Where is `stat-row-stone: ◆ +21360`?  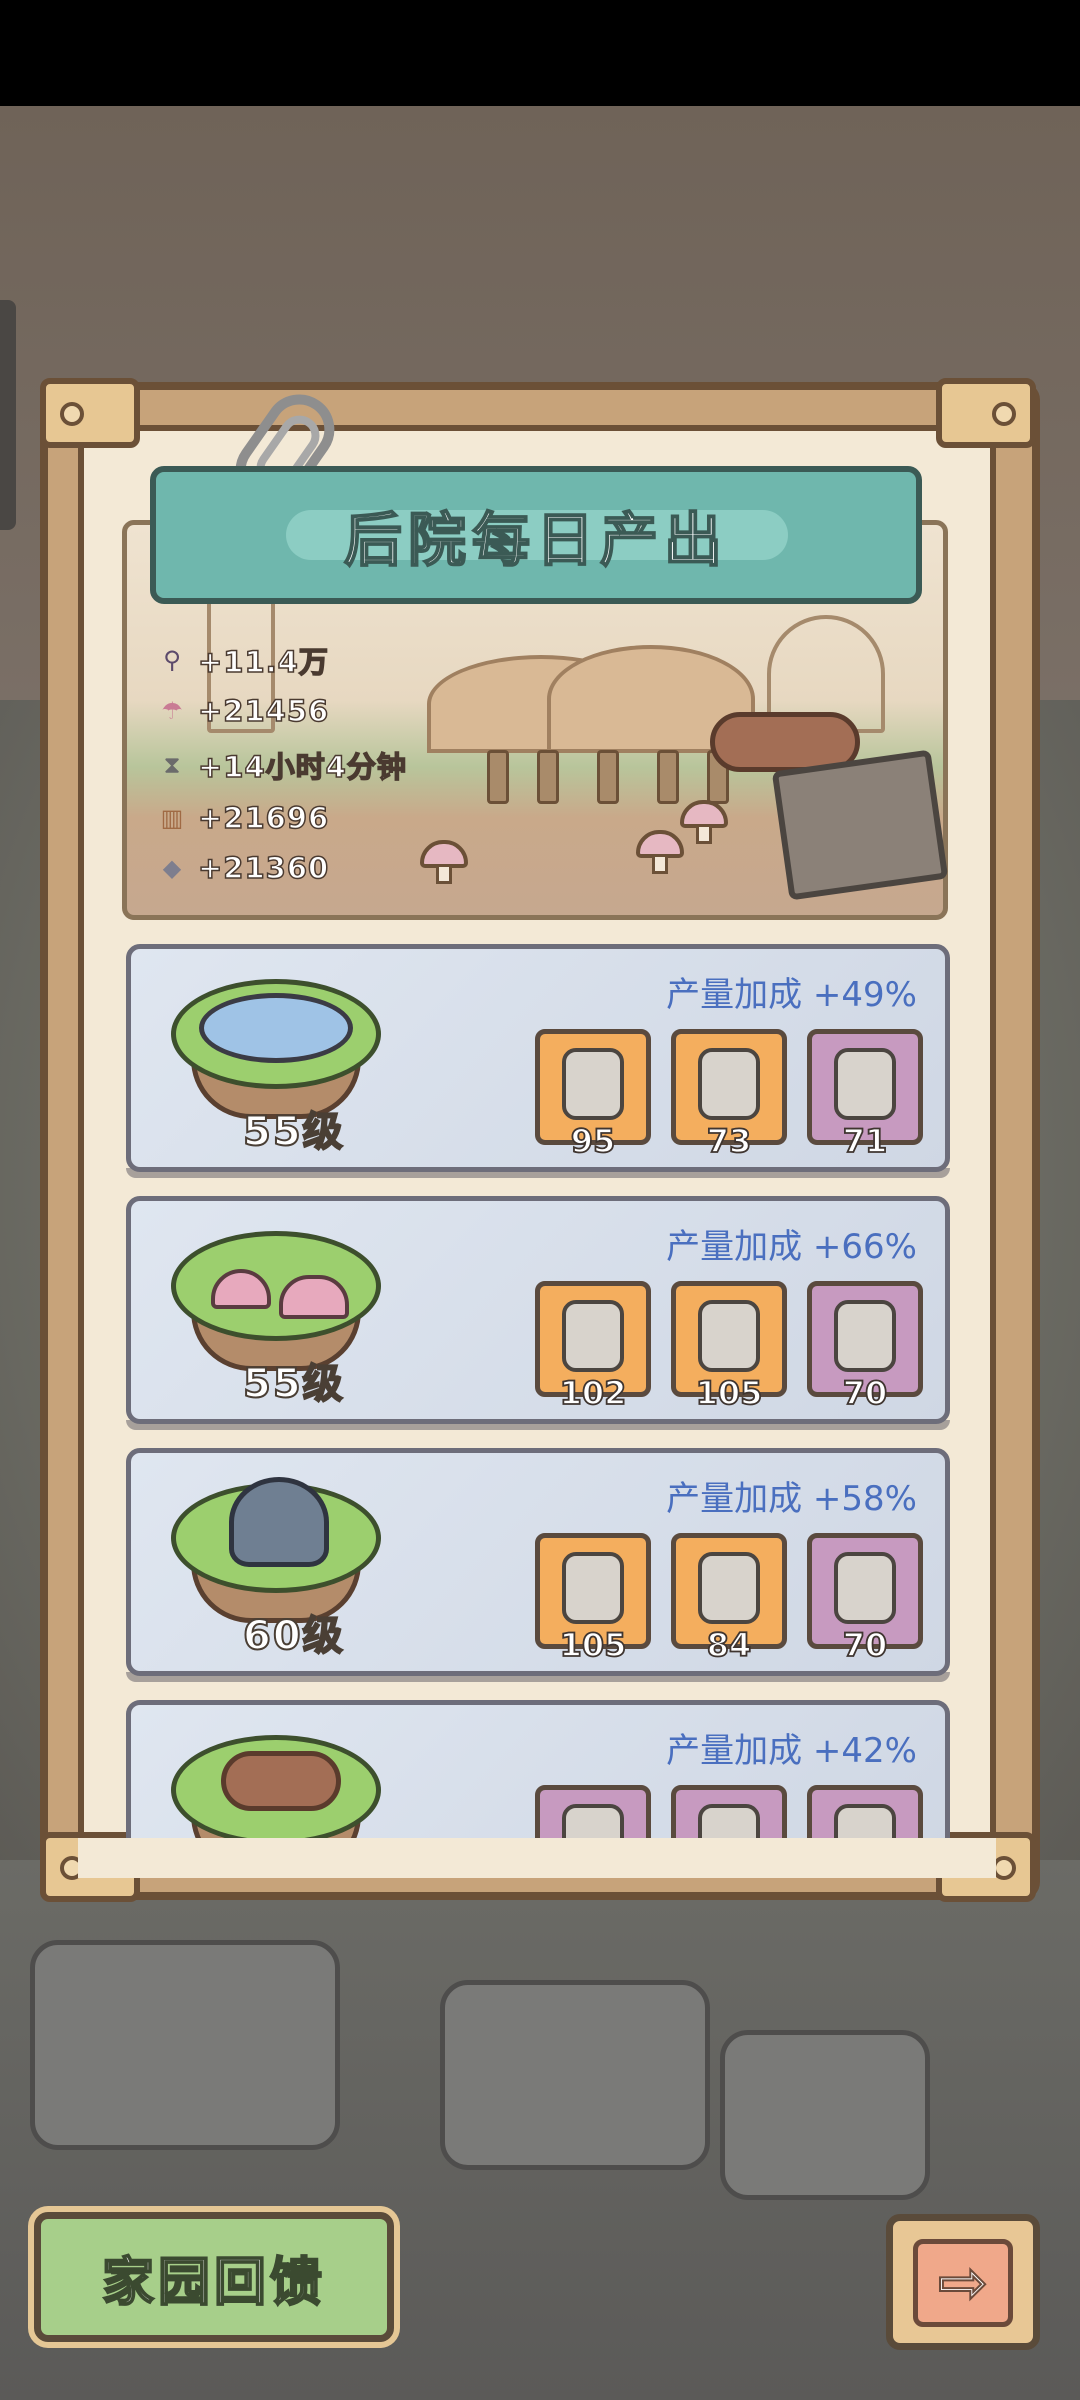
stat-row-stone: ◆ +21360 is located at coordinates (242, 868).